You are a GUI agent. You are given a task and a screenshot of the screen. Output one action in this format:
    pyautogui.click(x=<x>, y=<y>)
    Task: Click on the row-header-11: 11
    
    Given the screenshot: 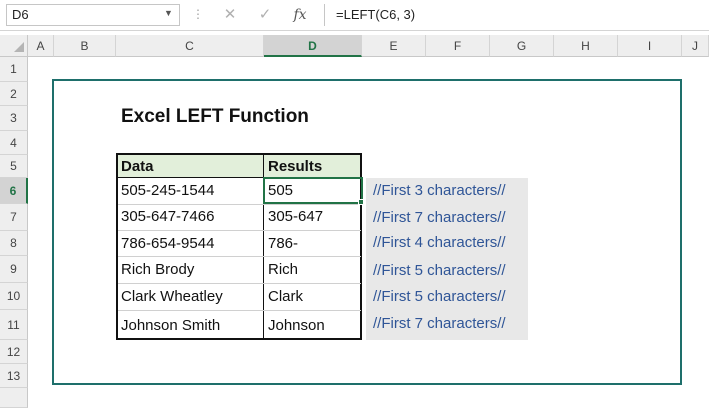 What is the action you would take?
    pyautogui.click(x=14, y=325)
    